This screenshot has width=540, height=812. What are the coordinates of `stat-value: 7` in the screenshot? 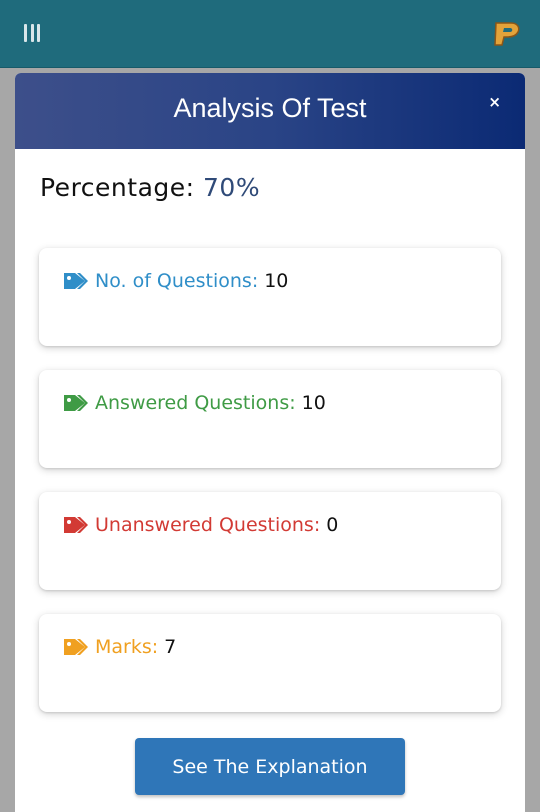 It's located at (170, 647).